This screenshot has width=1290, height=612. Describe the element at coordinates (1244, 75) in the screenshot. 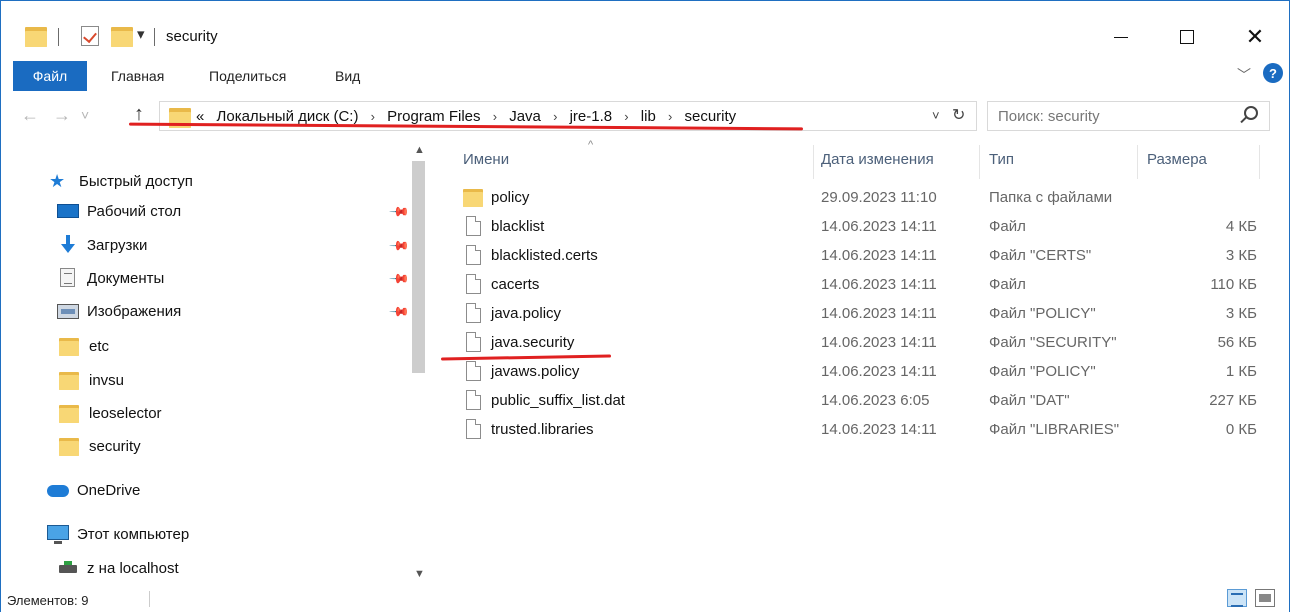

I see `expand-ribbon-chevron-icon: ﹀` at that location.